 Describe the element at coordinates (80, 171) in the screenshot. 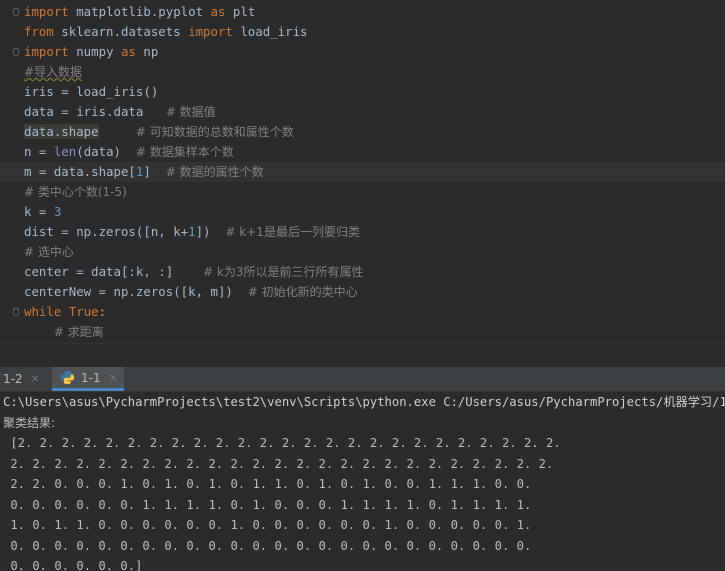

I see `code-token: m = data.shape[` at that location.